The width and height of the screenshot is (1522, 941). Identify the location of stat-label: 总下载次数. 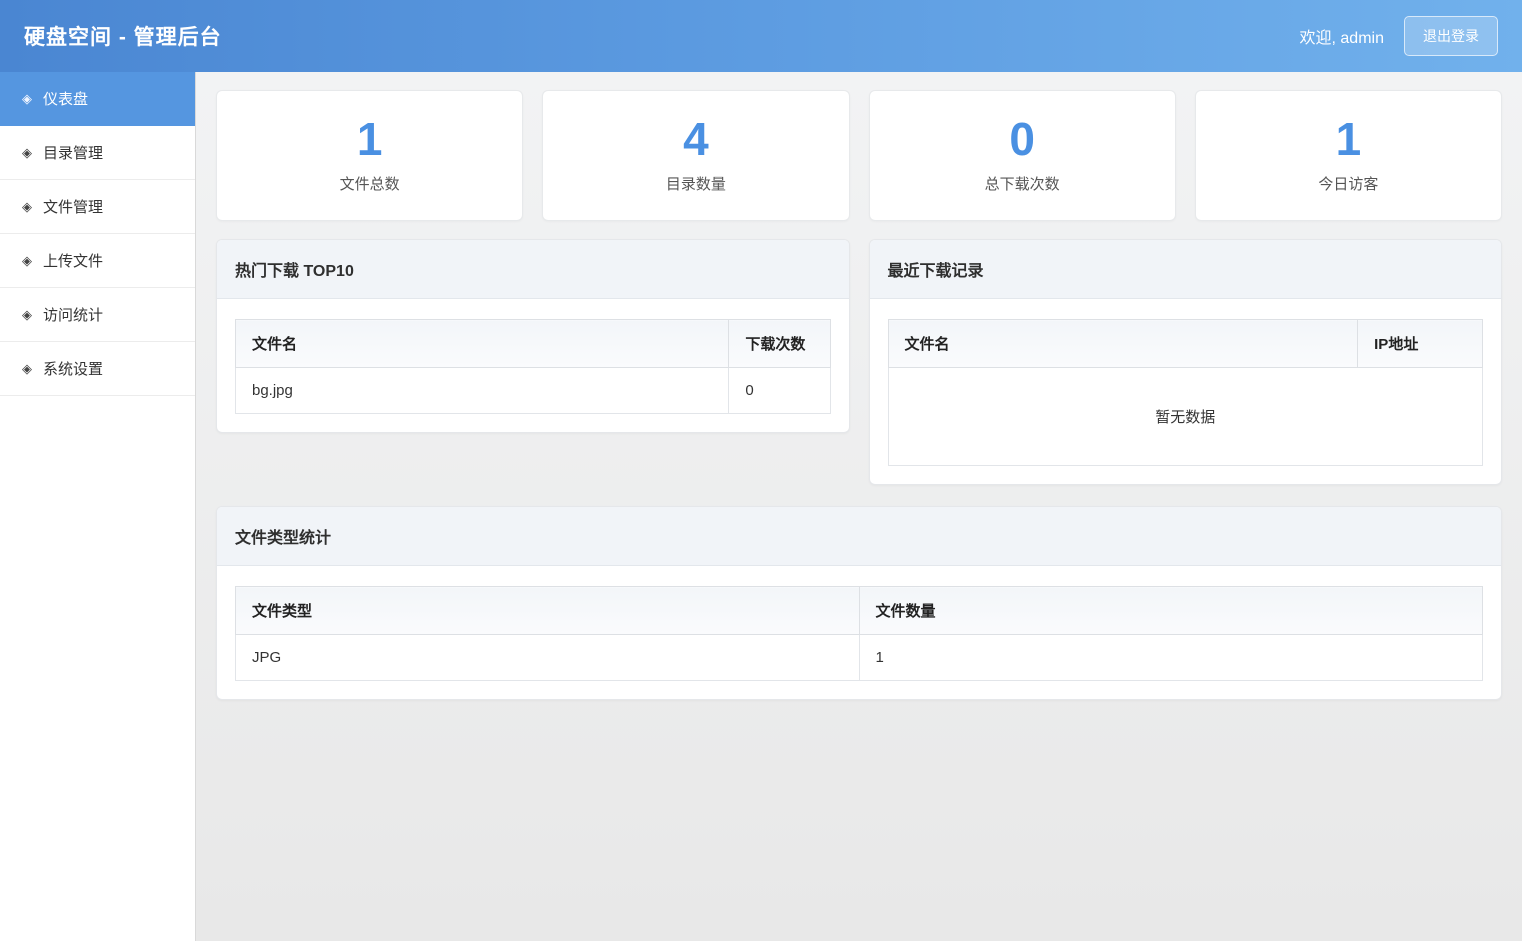
(1022, 184).